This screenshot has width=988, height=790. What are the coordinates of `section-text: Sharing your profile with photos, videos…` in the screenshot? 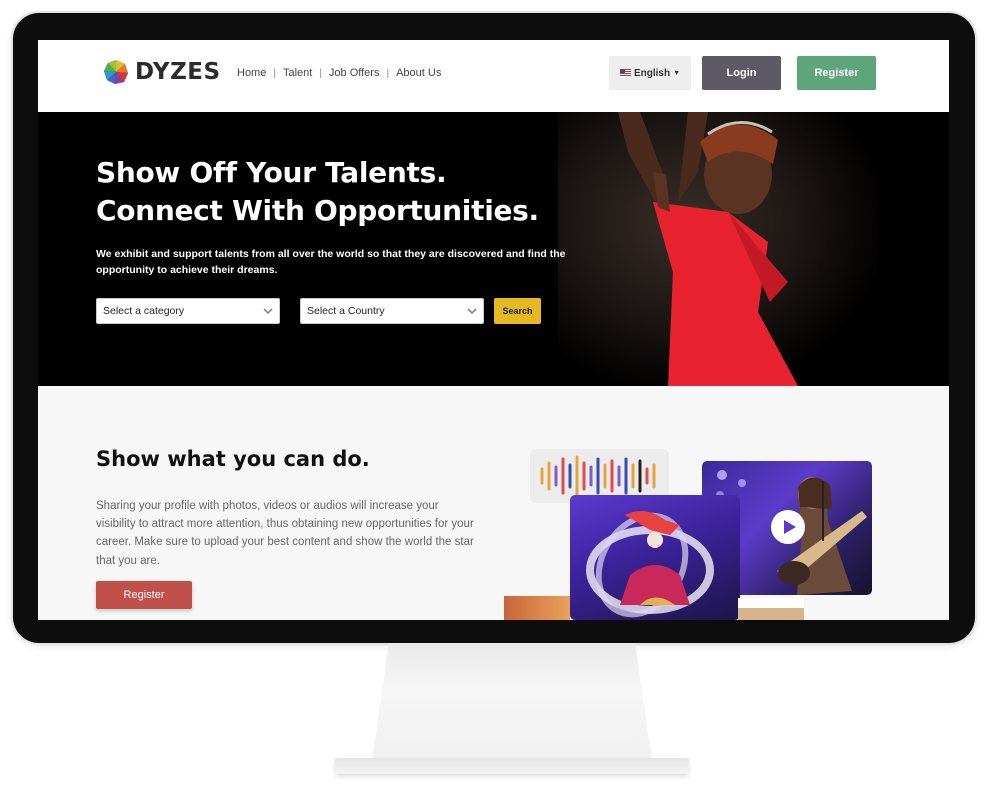 It's located at (285, 533).